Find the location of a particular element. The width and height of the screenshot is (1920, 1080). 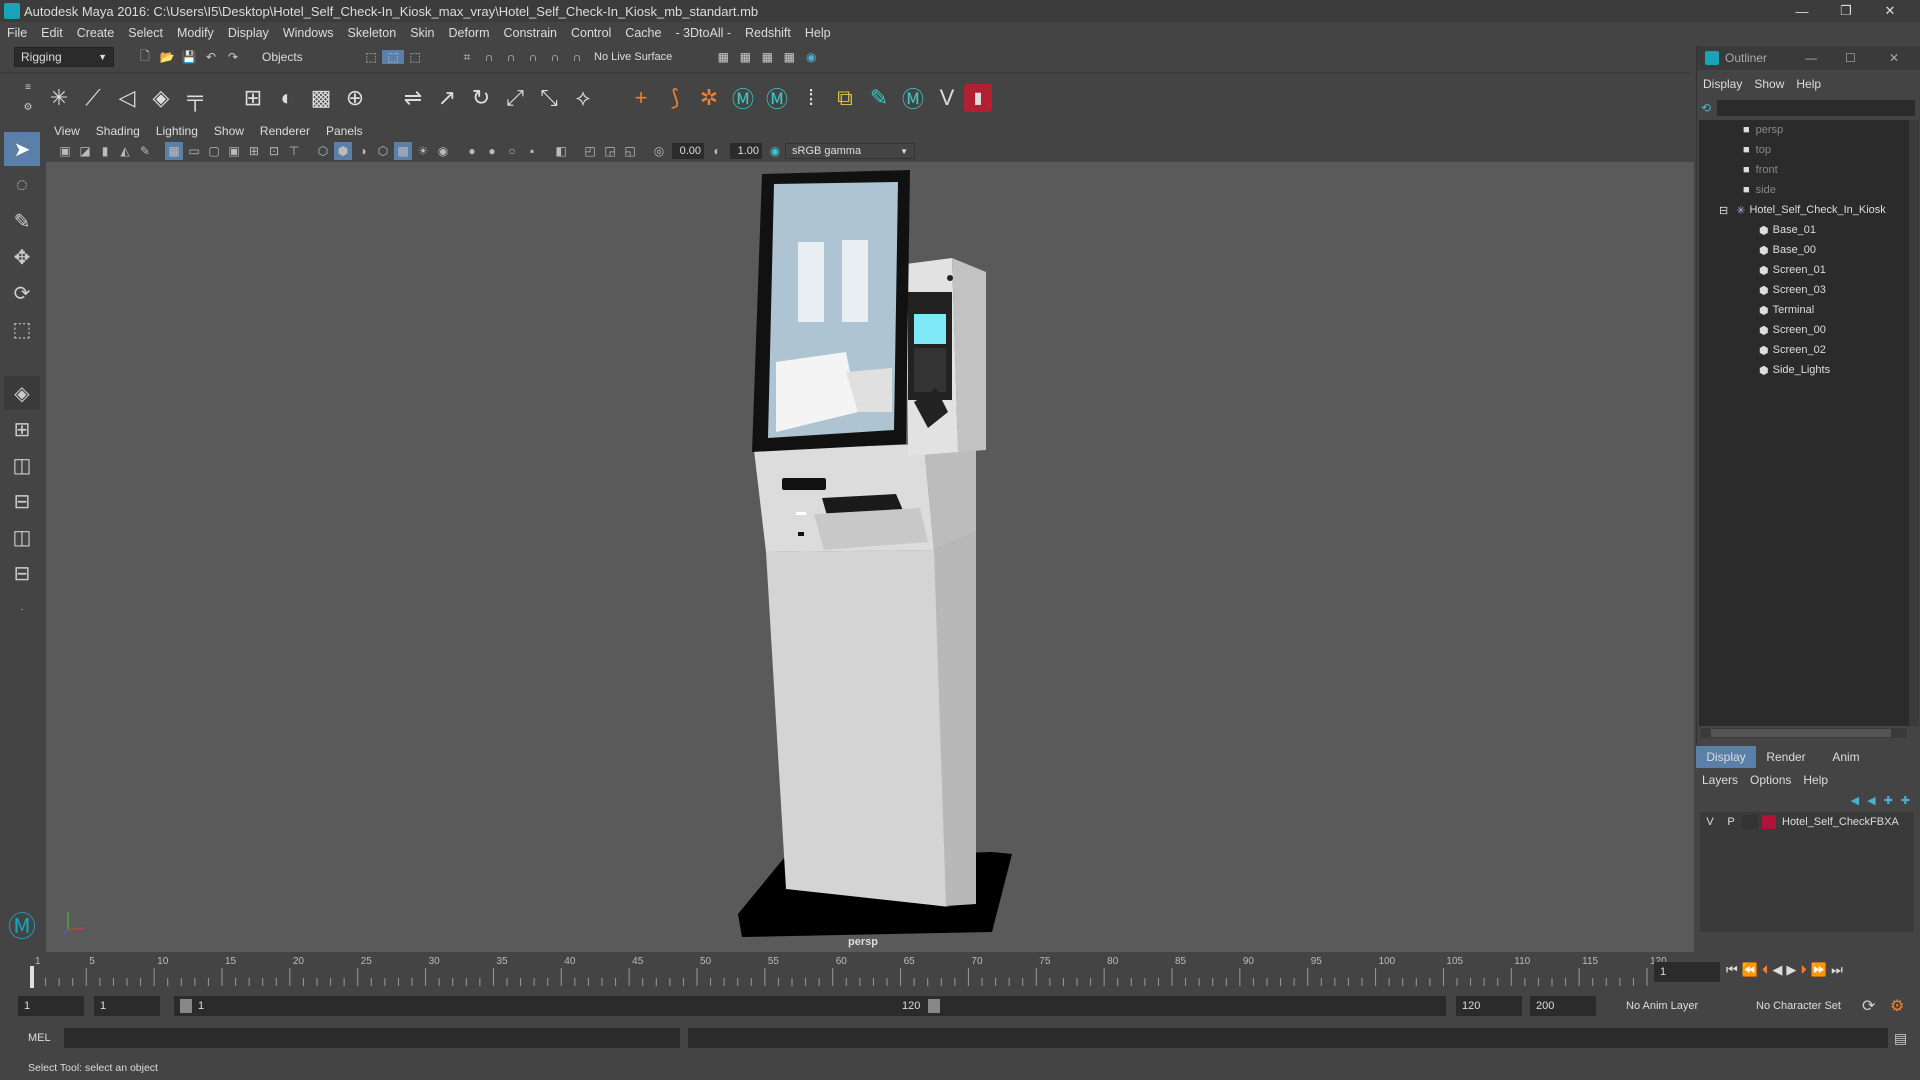

maximize-button: ❐ is located at coordinates (1846, 11).